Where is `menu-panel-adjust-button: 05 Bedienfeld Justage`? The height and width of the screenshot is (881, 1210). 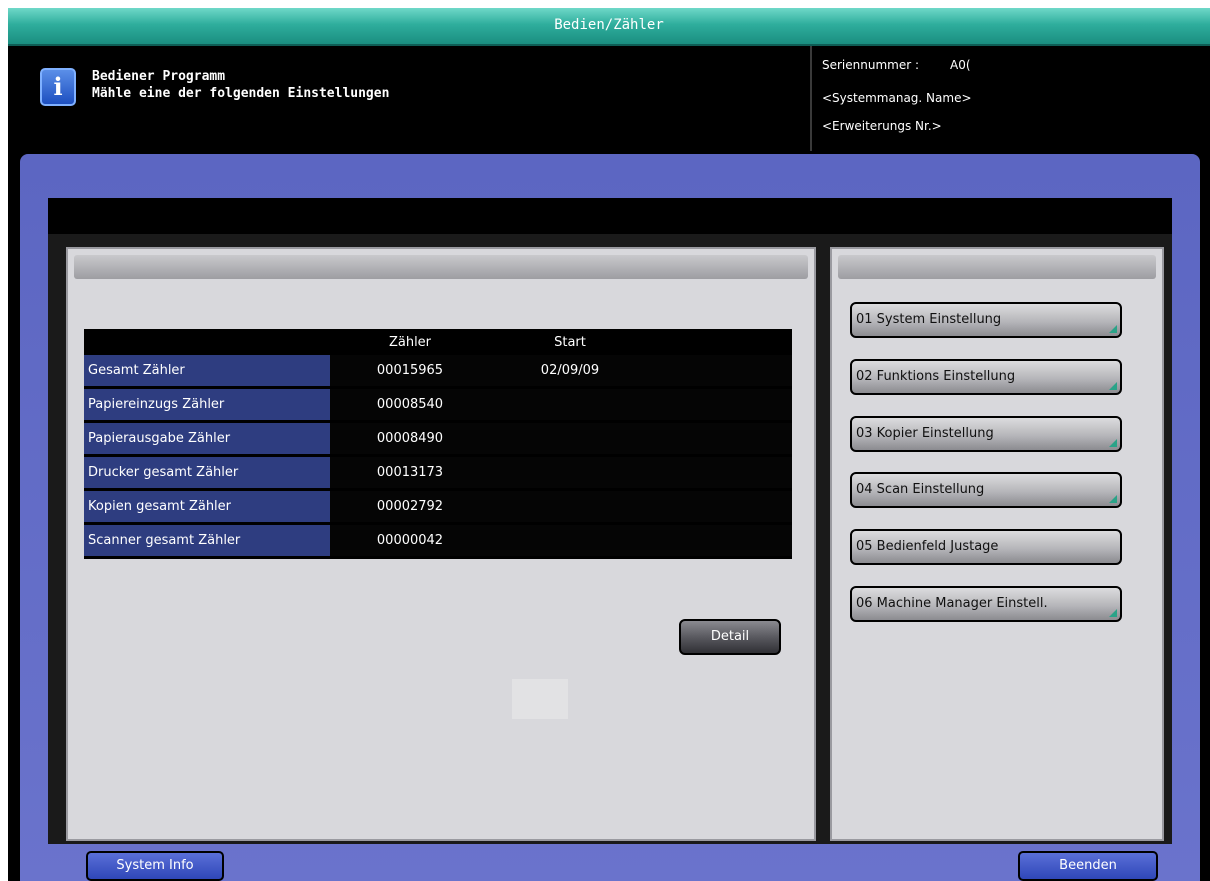
menu-panel-adjust-button: 05 Bedienfeld Justage is located at coordinates (986, 547).